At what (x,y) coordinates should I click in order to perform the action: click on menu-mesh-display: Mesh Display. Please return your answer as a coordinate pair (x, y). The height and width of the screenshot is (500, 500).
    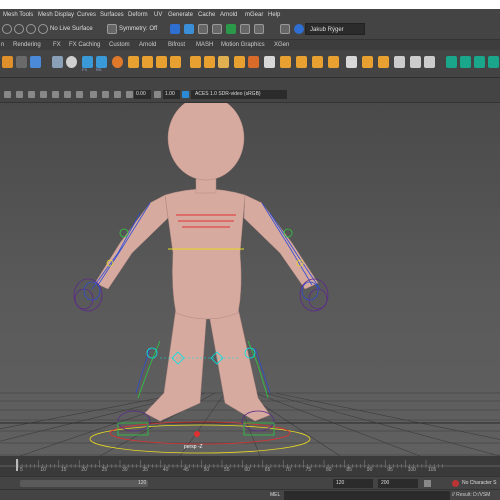
    Looking at the image, I should click on (56, 15).